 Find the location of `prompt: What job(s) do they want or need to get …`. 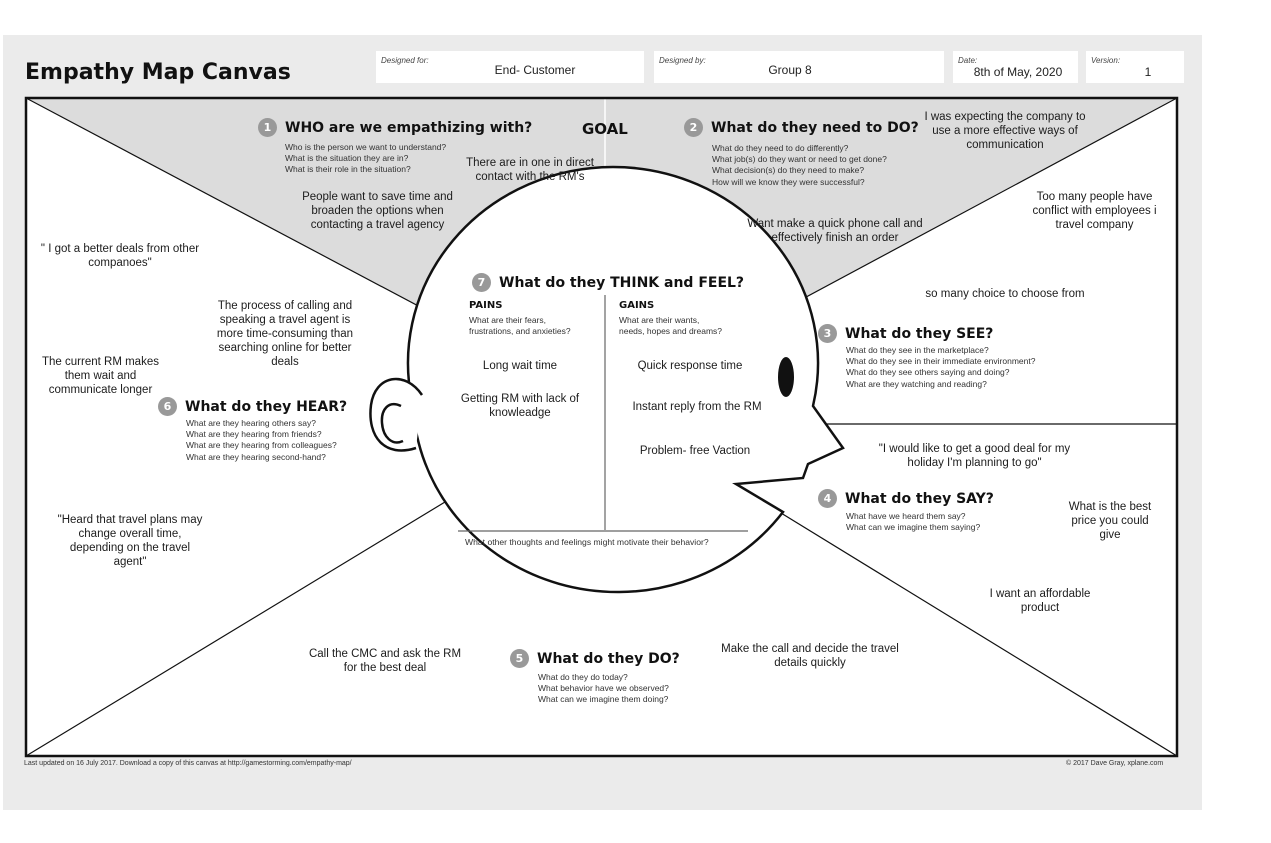

prompt: What job(s) do they want or need to get … is located at coordinates (799, 159).